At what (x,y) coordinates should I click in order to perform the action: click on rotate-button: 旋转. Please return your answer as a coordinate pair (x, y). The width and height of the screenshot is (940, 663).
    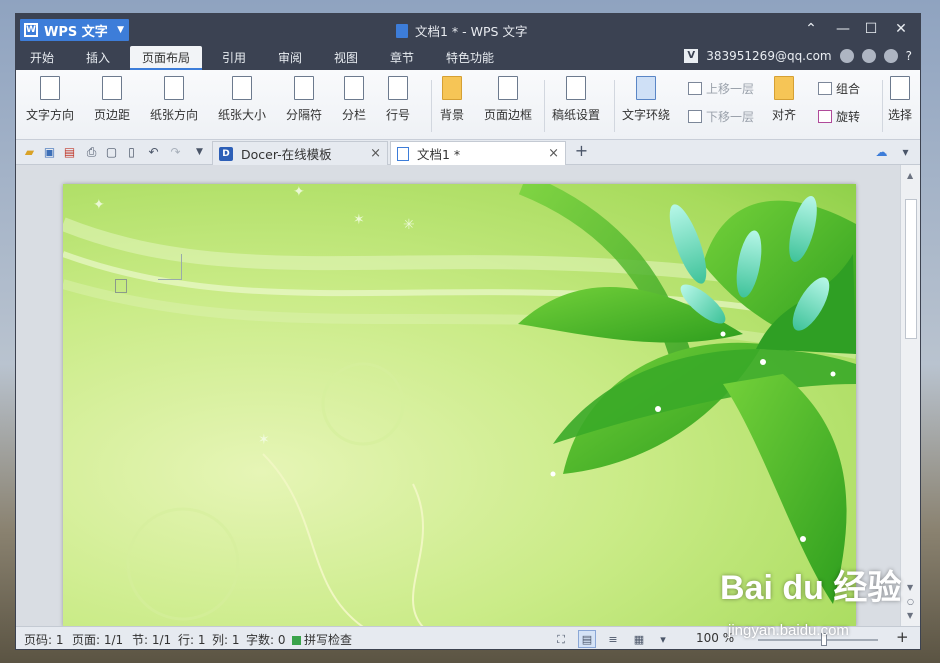
    Looking at the image, I should click on (839, 116).